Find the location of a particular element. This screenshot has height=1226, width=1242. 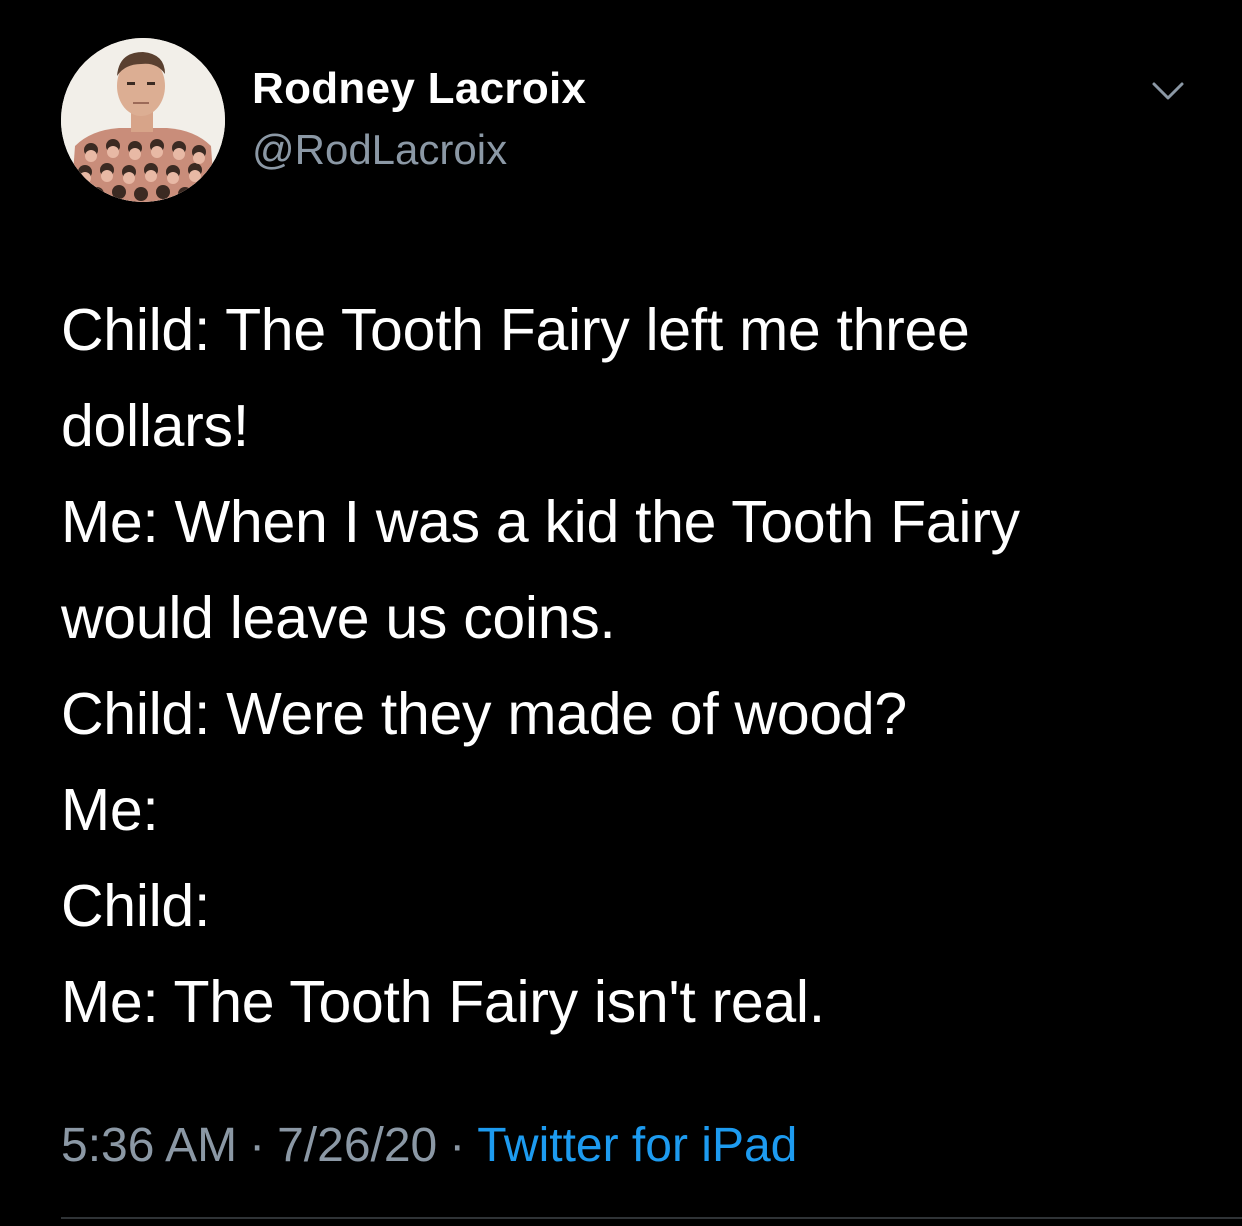

divider is located at coordinates (651, 1218).